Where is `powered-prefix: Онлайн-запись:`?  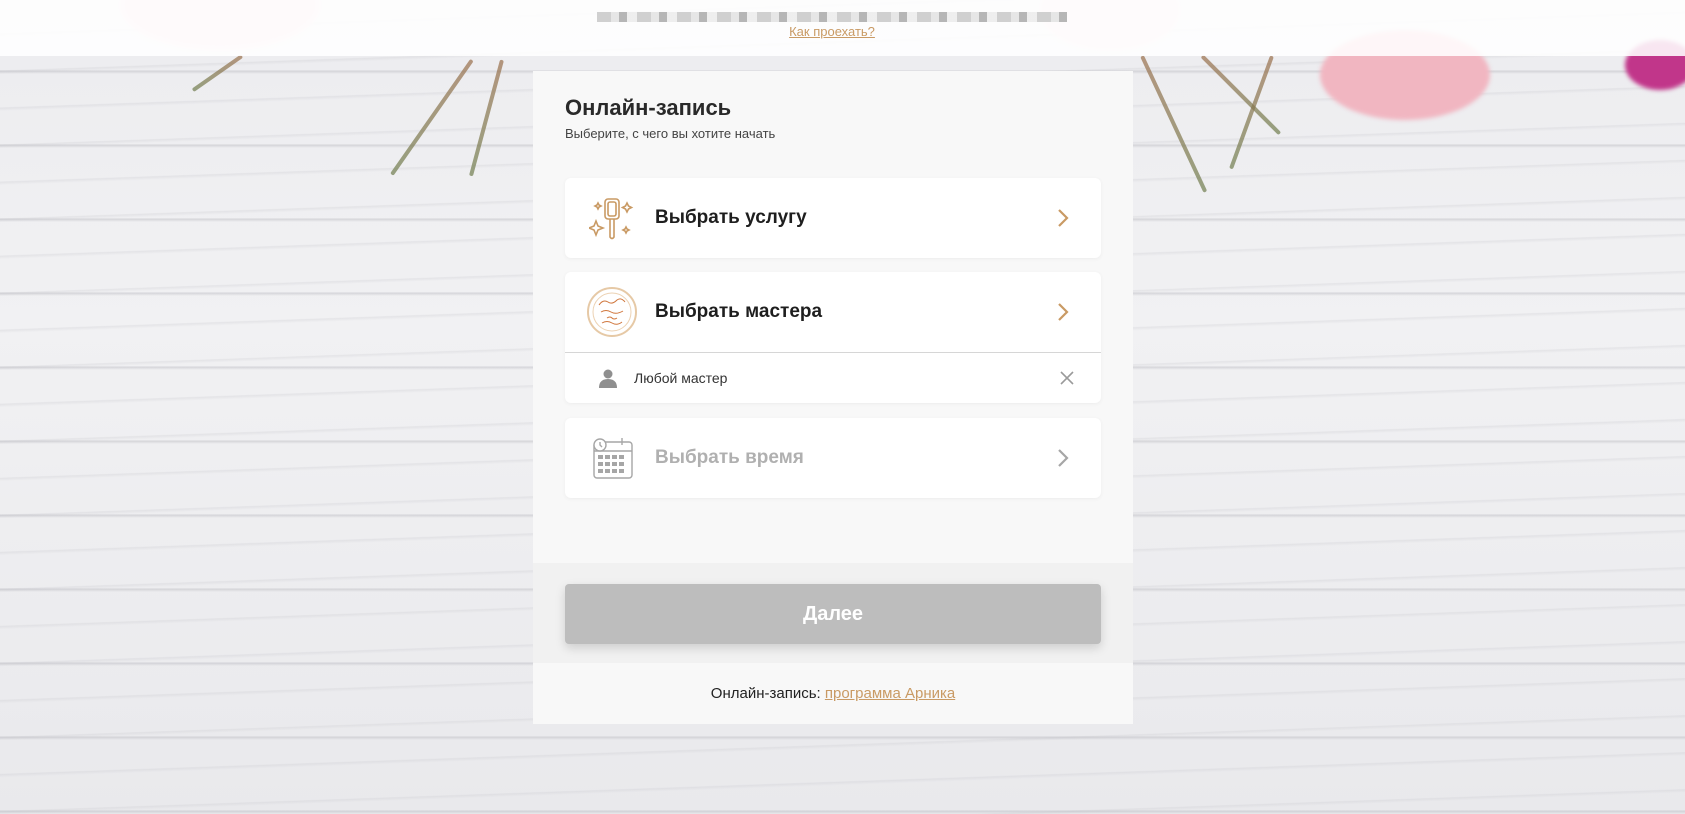 powered-prefix: Онлайн-запись: is located at coordinates (765, 693).